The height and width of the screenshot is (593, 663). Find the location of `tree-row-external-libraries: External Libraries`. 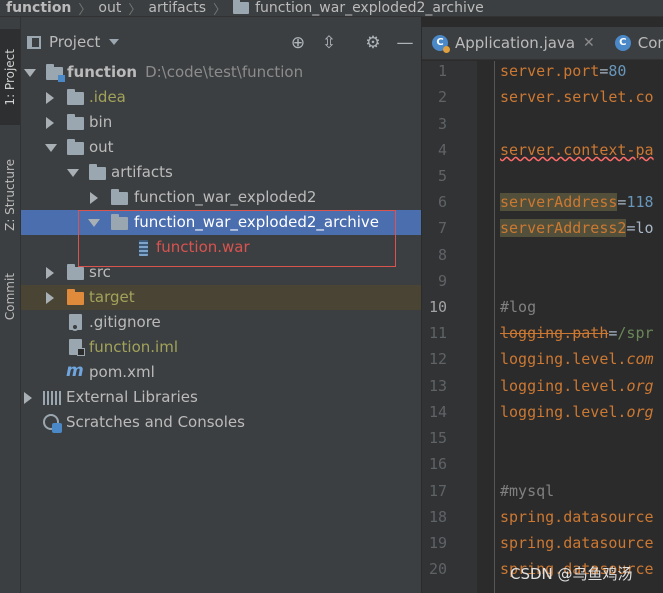

tree-row-external-libraries: External Libraries is located at coordinates (221, 397).